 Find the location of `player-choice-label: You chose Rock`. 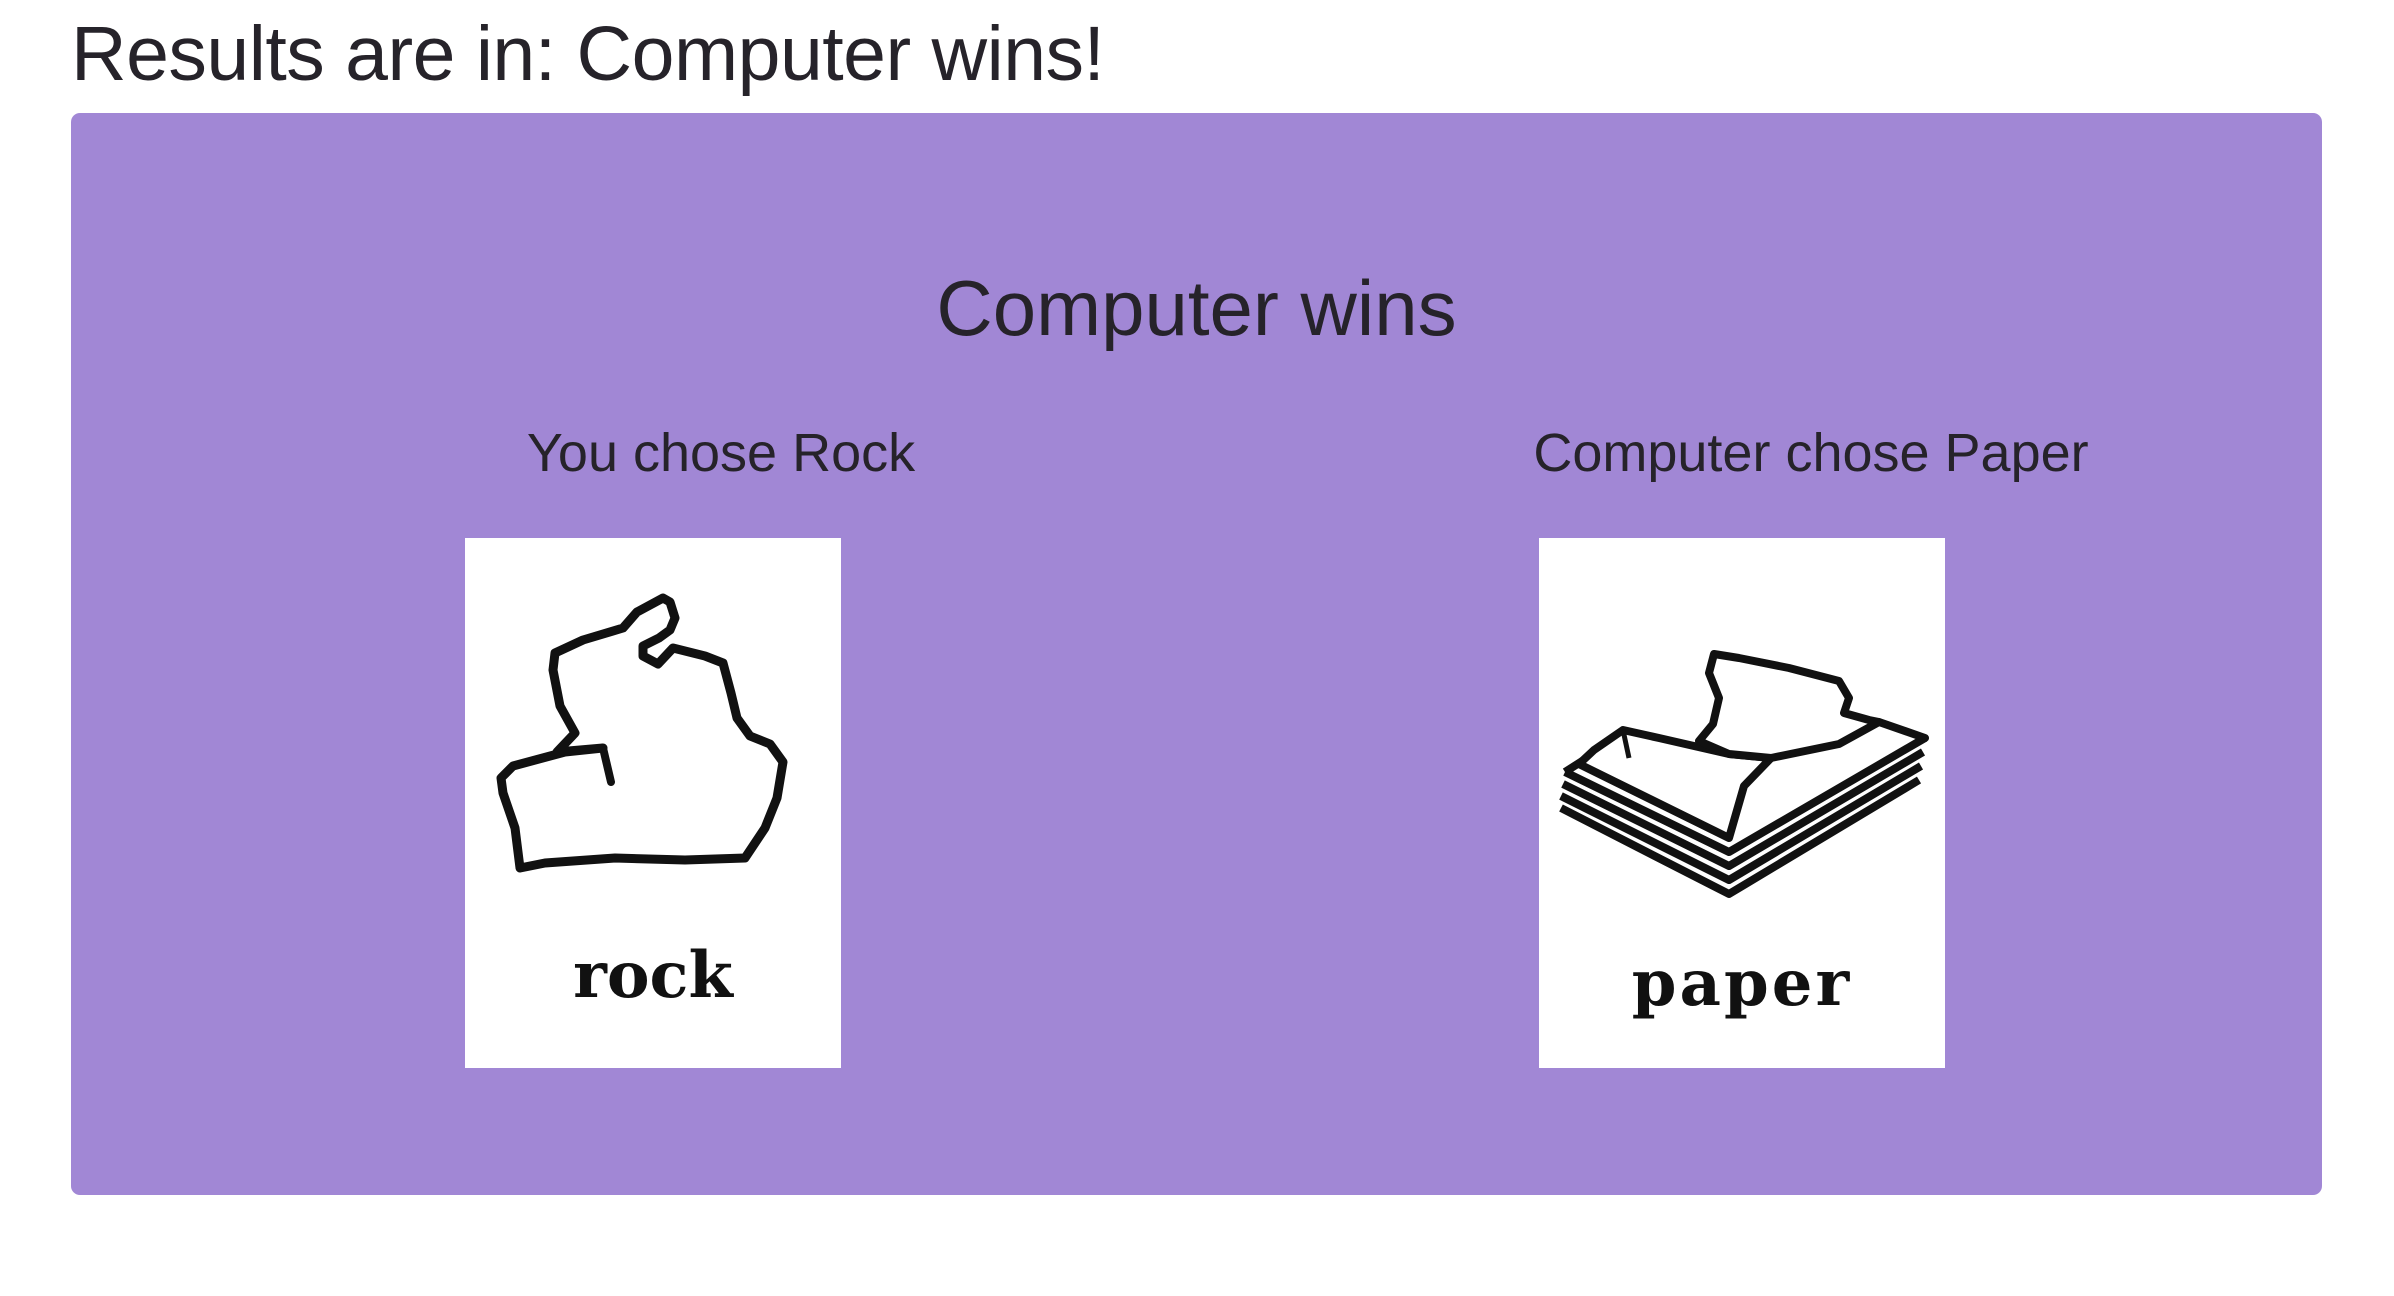

player-choice-label: You chose Rock is located at coordinates (721, 453).